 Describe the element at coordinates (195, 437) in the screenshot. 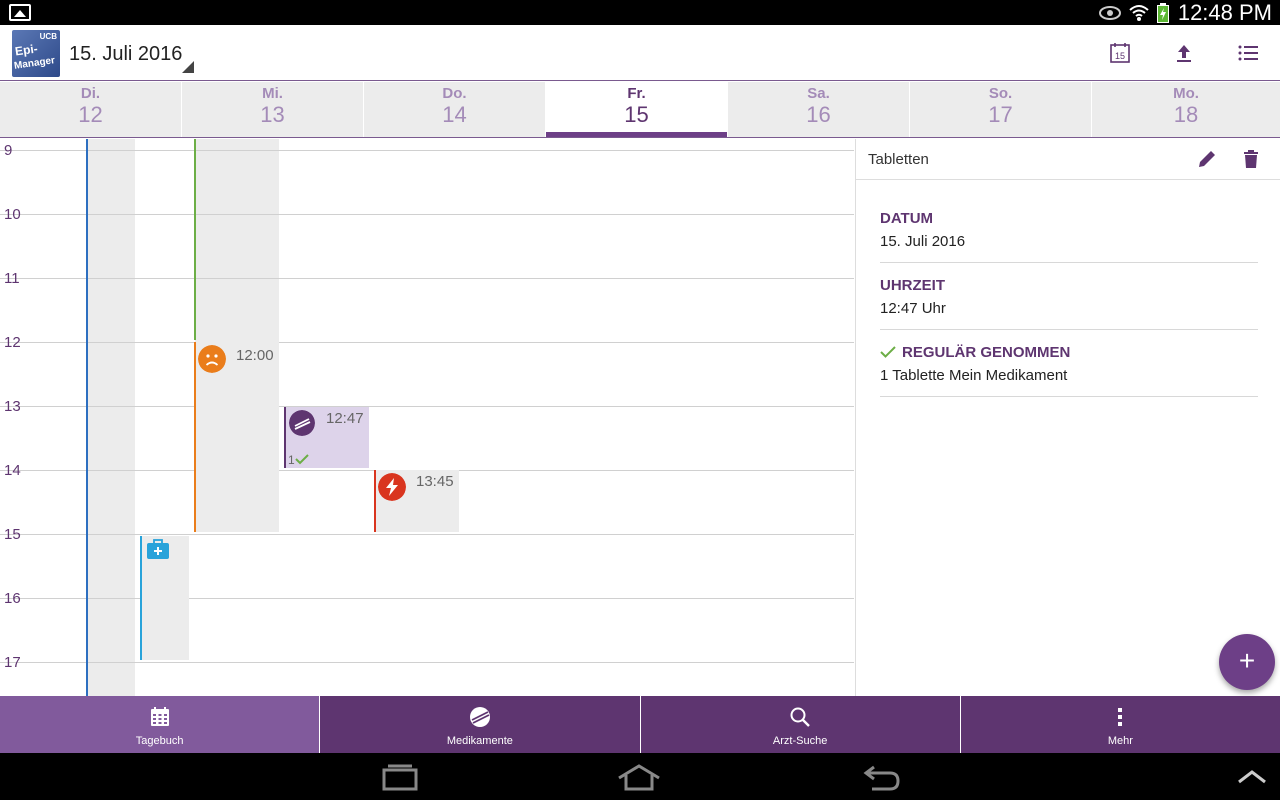

I see `mood-duration-line` at that location.